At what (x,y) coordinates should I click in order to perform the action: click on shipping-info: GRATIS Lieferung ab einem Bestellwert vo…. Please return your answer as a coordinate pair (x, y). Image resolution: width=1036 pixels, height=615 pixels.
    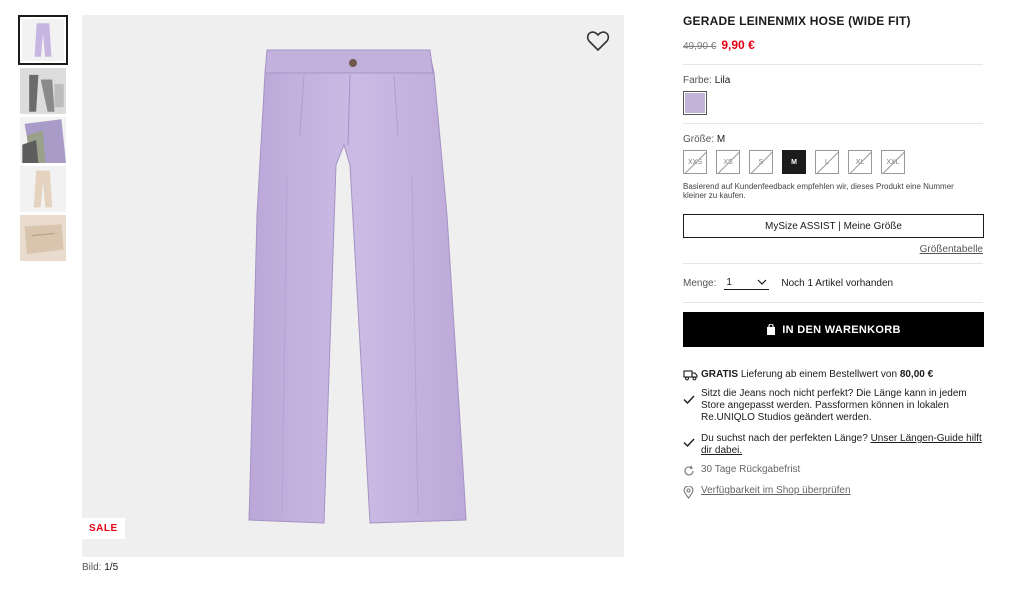
    Looking at the image, I should click on (817, 375).